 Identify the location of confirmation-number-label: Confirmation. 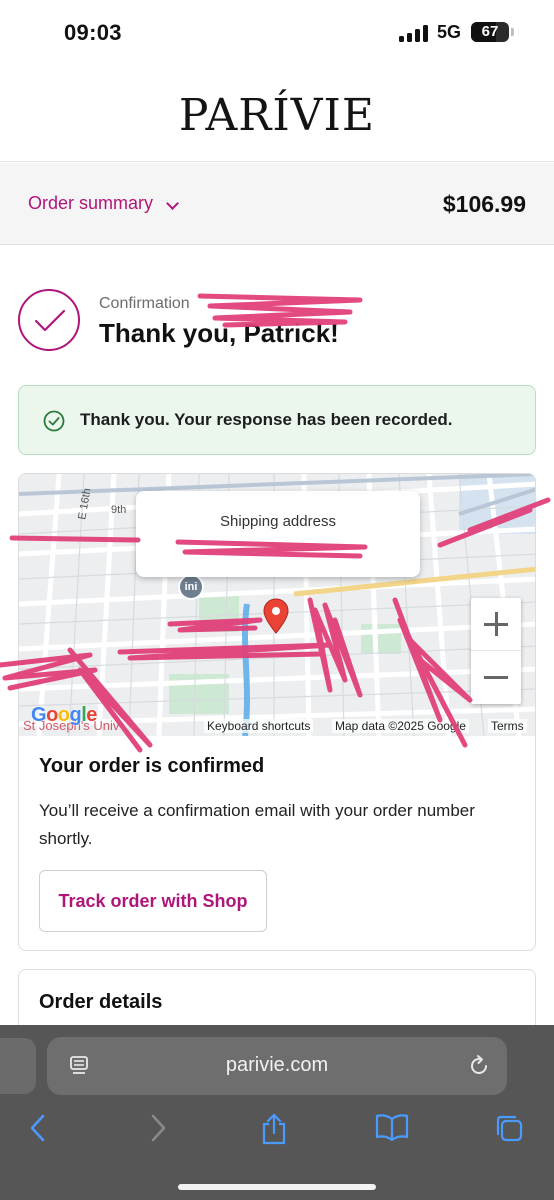
(144, 303).